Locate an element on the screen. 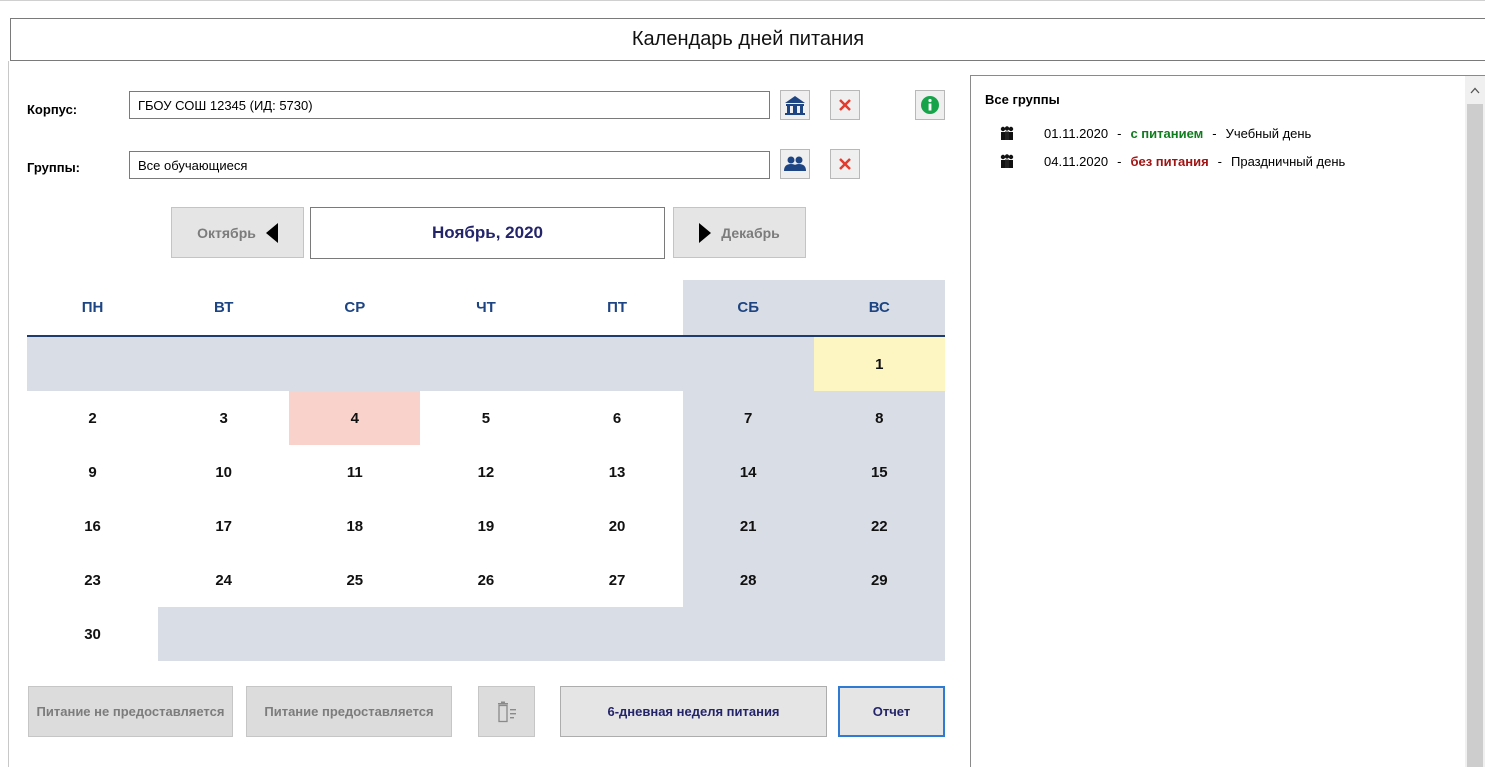 This screenshot has height=767, width=1485. calendar-week-row: 1 is located at coordinates (486, 364).